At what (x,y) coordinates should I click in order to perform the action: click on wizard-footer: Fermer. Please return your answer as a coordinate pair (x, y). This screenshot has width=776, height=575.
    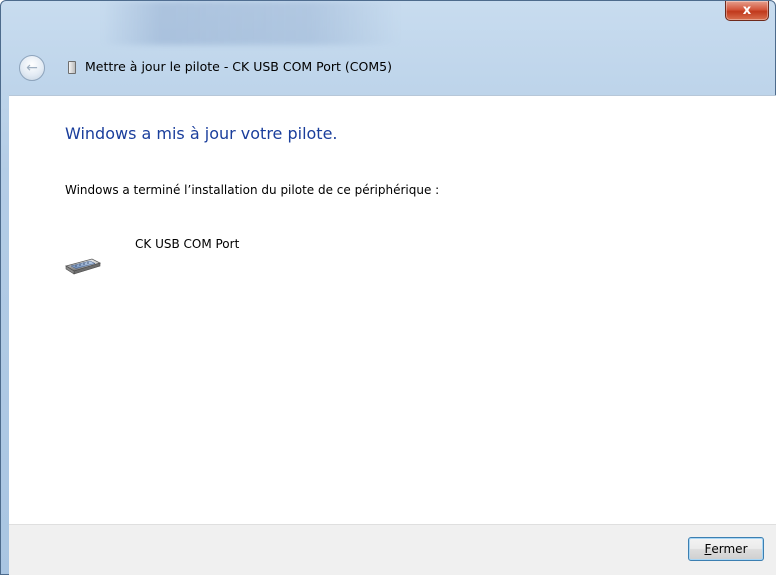
    Looking at the image, I should click on (392, 549).